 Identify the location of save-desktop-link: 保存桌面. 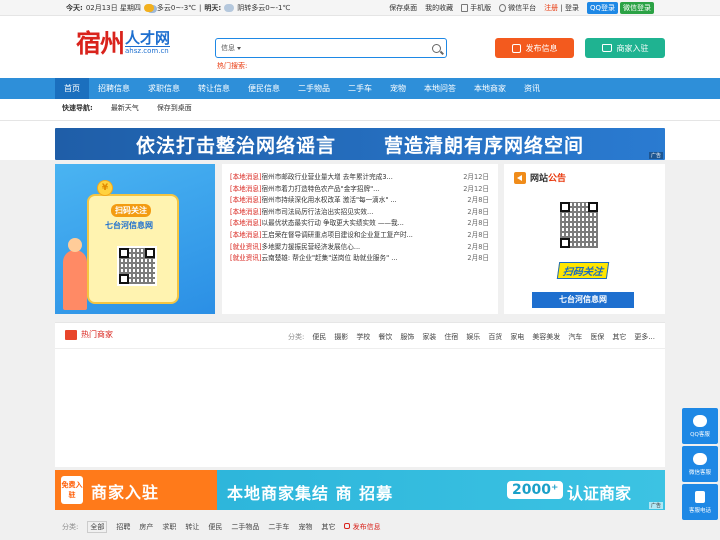
(403, 8).